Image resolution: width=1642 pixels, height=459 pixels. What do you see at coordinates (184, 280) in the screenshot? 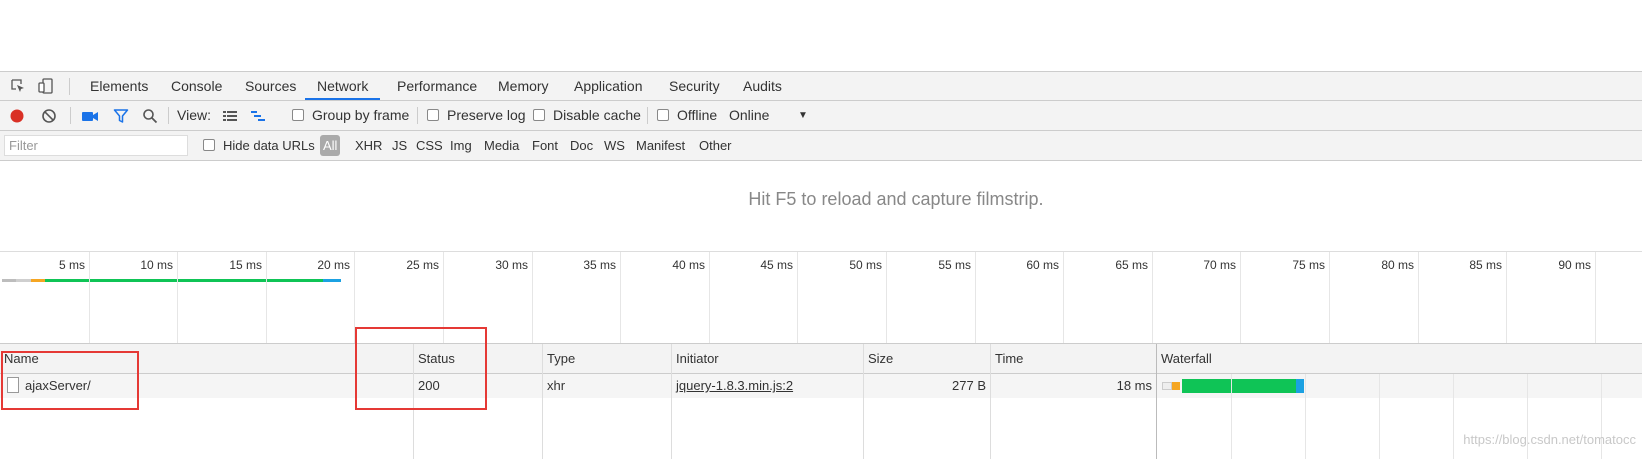
I see `overview-ttfb-bar` at bounding box center [184, 280].